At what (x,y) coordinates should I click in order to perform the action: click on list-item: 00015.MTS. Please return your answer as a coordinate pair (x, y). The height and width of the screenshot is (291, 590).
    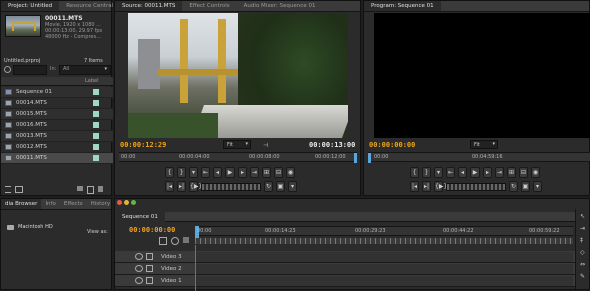
    Looking at the image, I should click on (57, 114).